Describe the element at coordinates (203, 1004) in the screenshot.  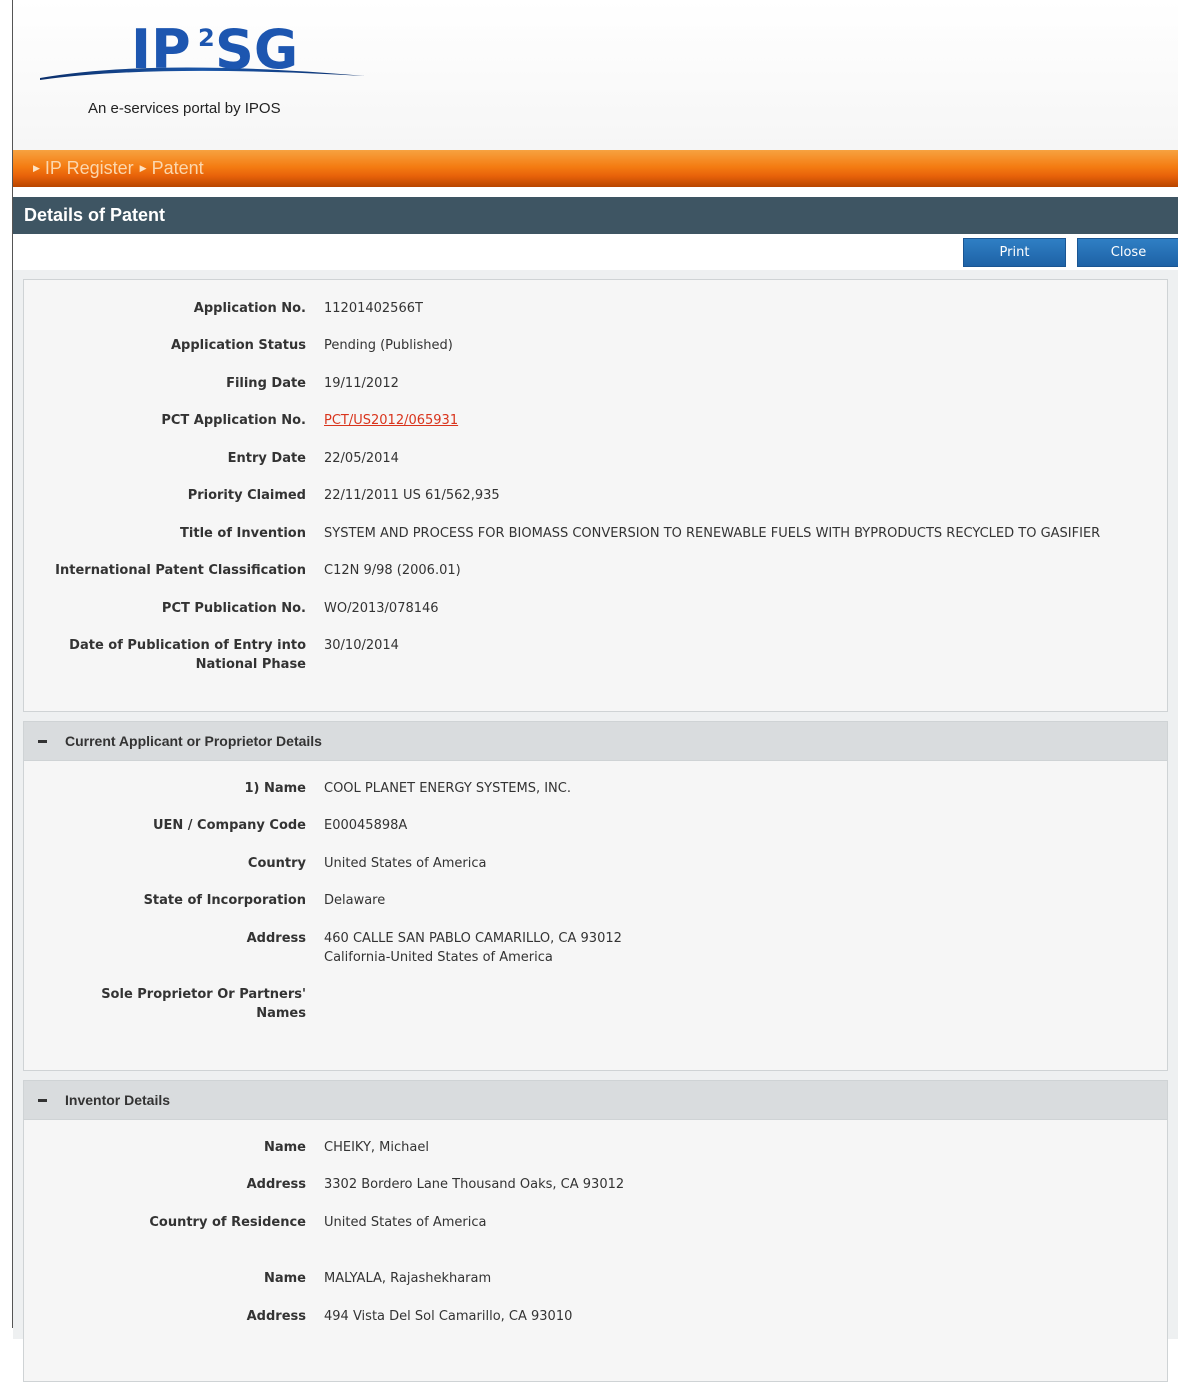
I see `field-label: Sole Proprietor Or Partners' Names` at that location.